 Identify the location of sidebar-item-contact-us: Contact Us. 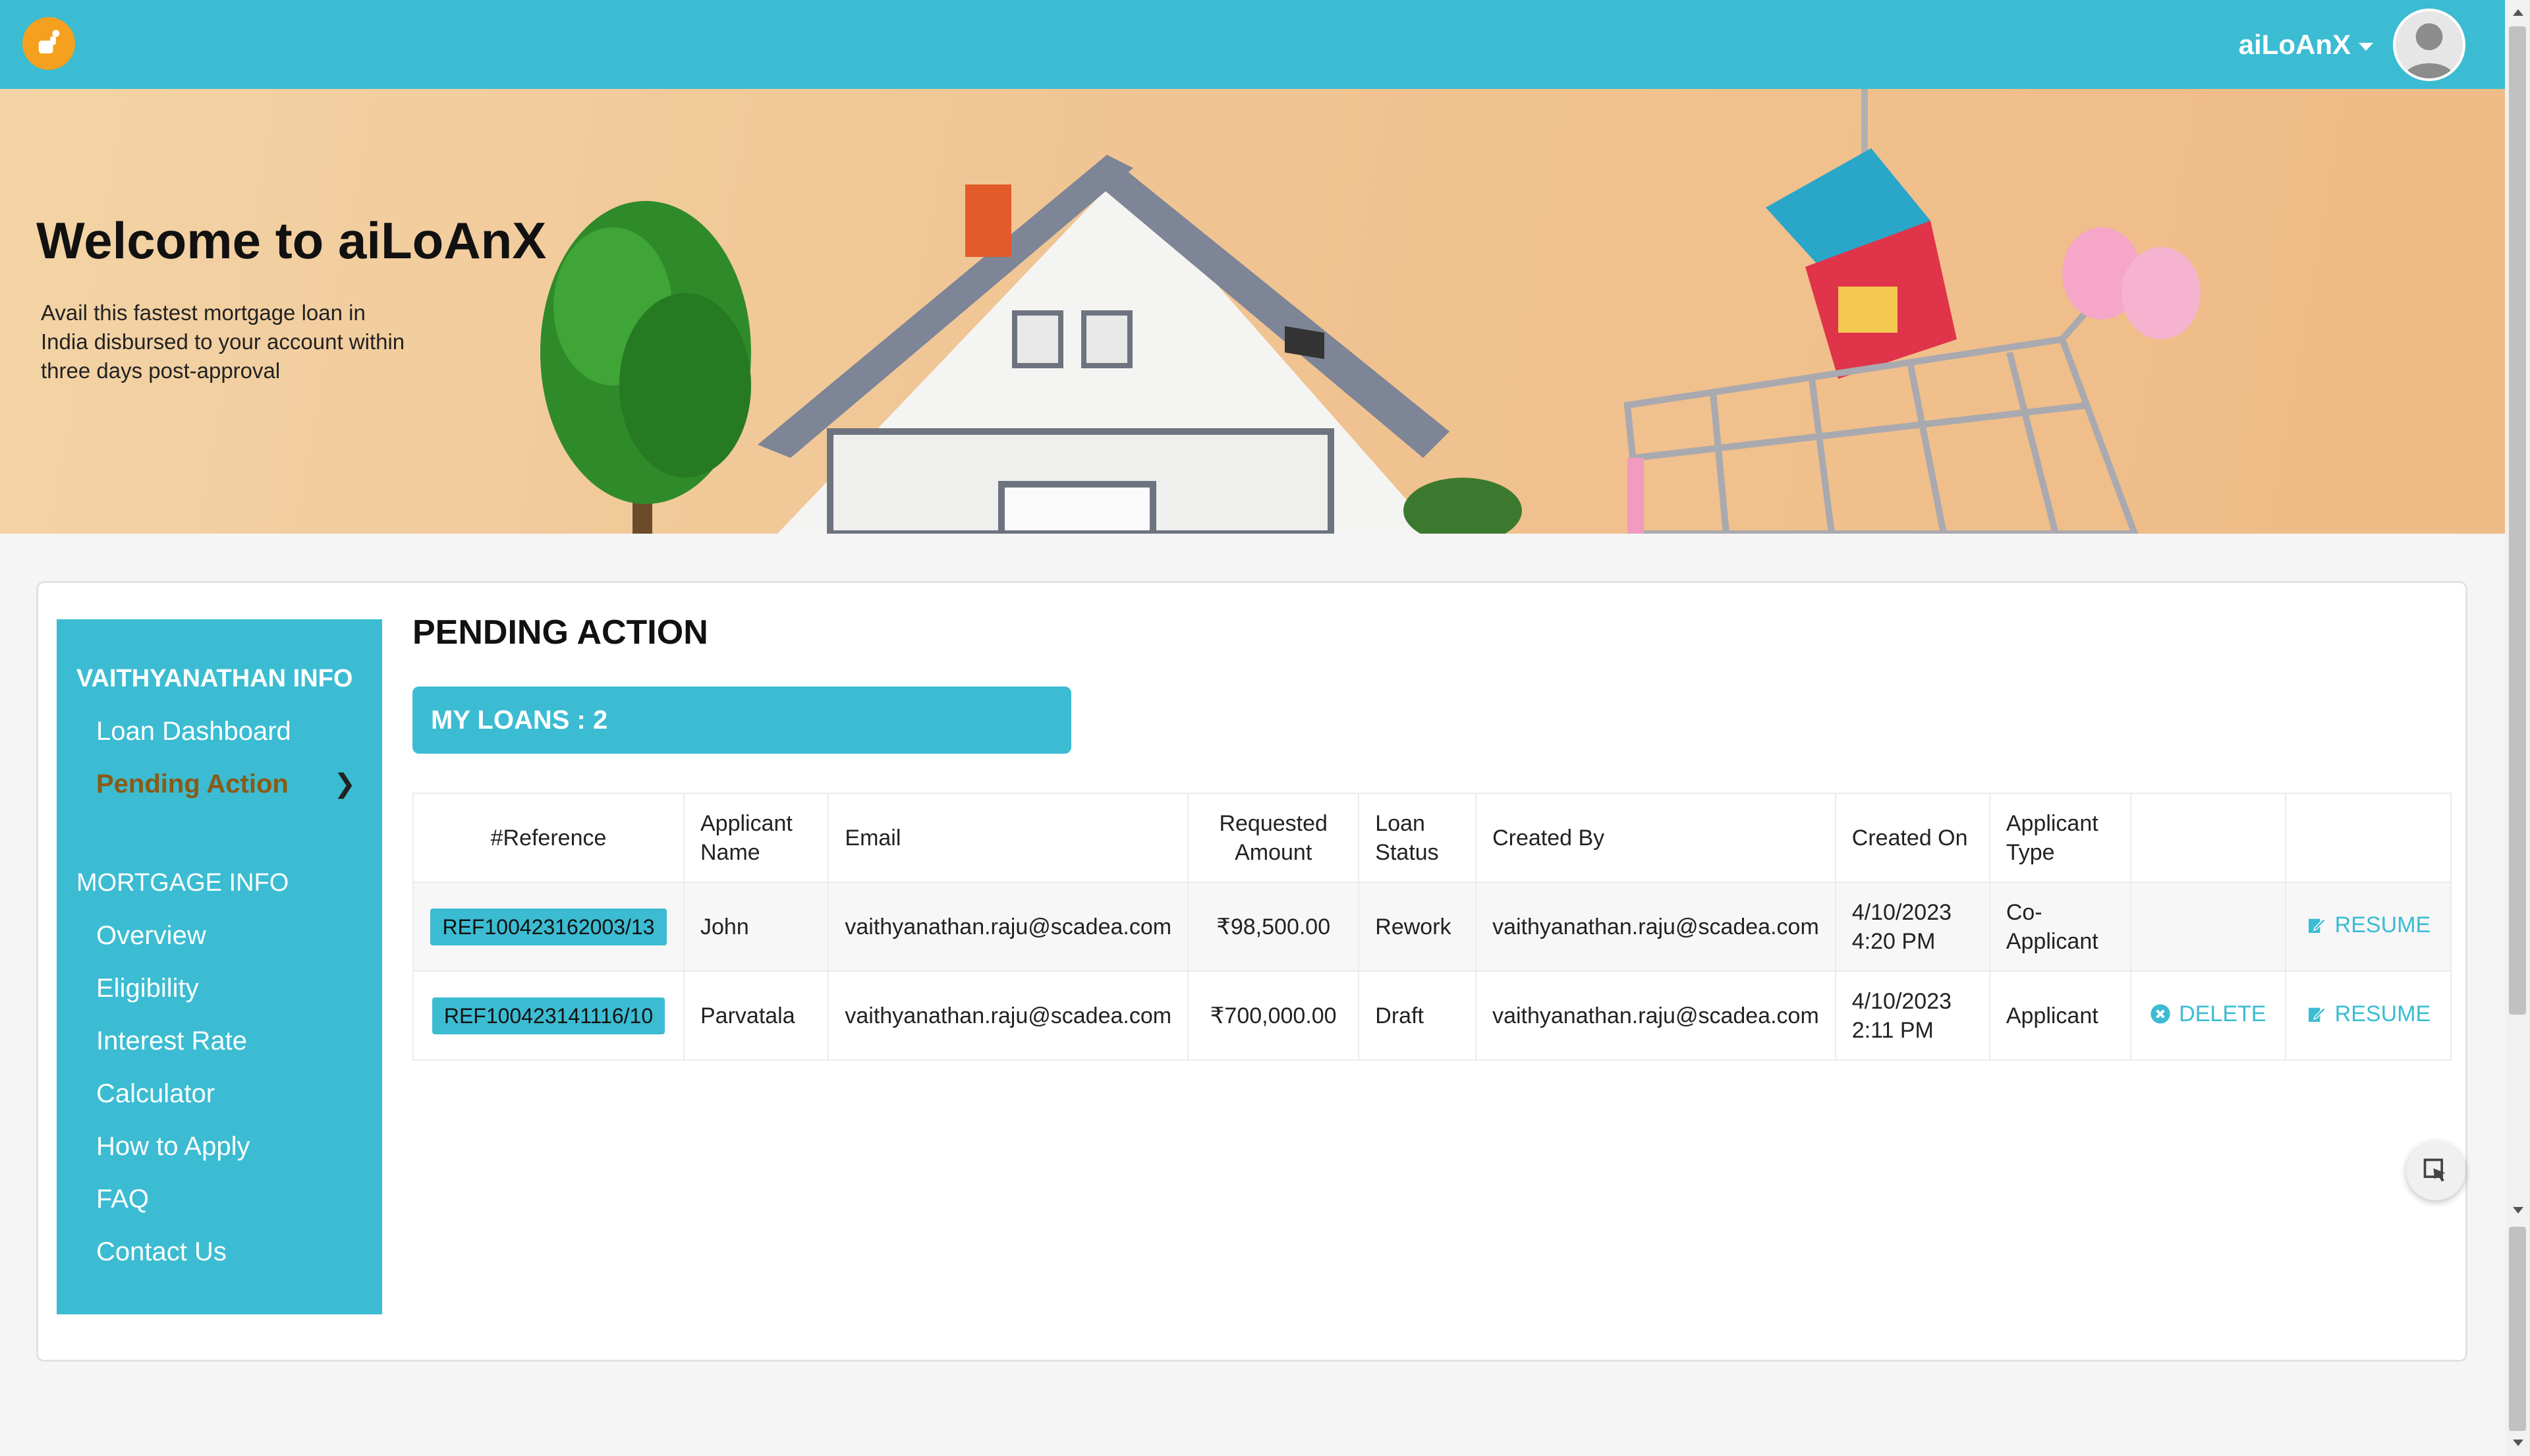
(219, 1251).